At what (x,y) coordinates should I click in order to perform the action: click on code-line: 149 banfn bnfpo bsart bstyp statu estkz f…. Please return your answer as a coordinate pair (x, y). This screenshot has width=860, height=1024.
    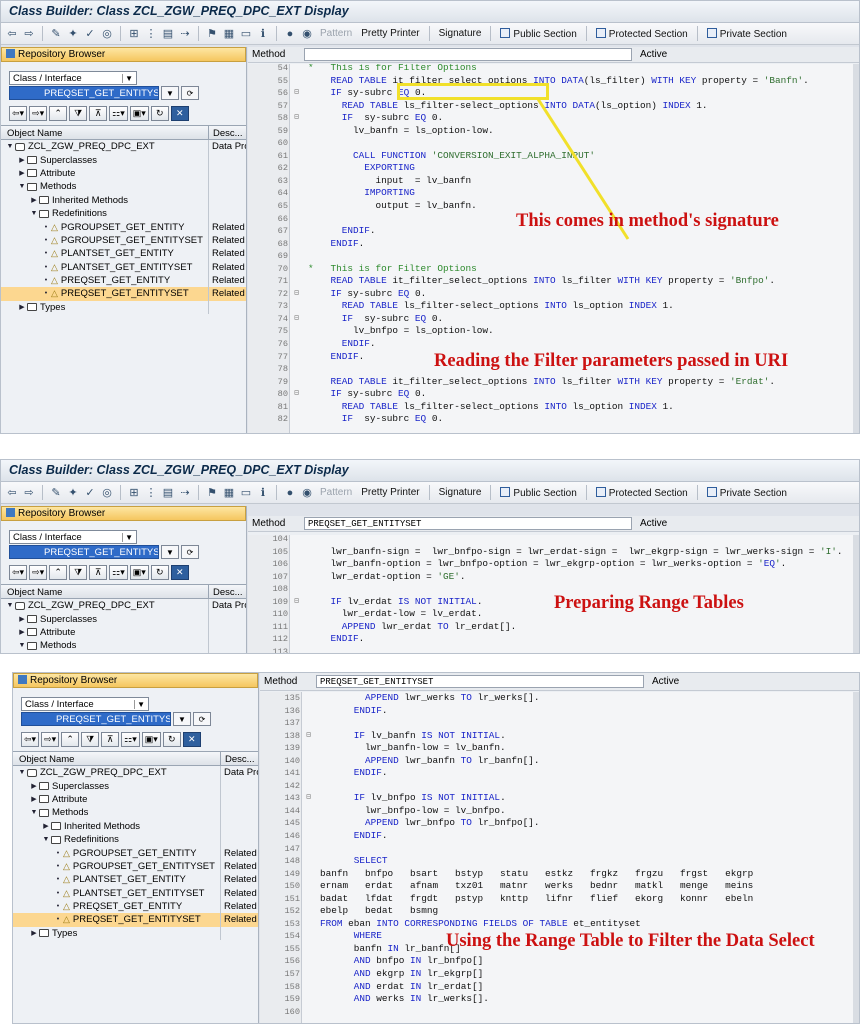
    Looking at the image, I should click on (559, 874).